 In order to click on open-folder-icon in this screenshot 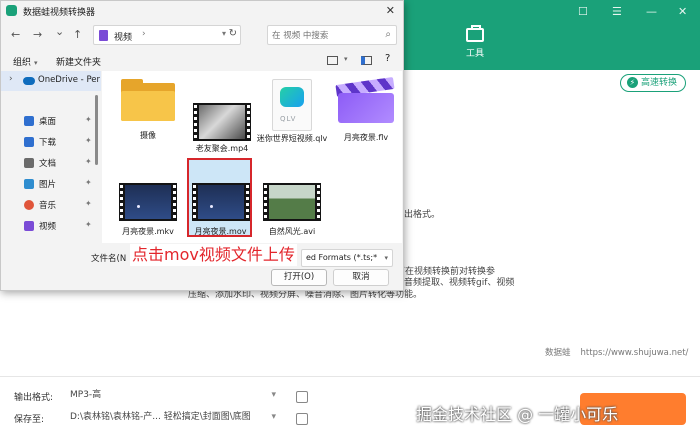, I will do `click(302, 419)`.